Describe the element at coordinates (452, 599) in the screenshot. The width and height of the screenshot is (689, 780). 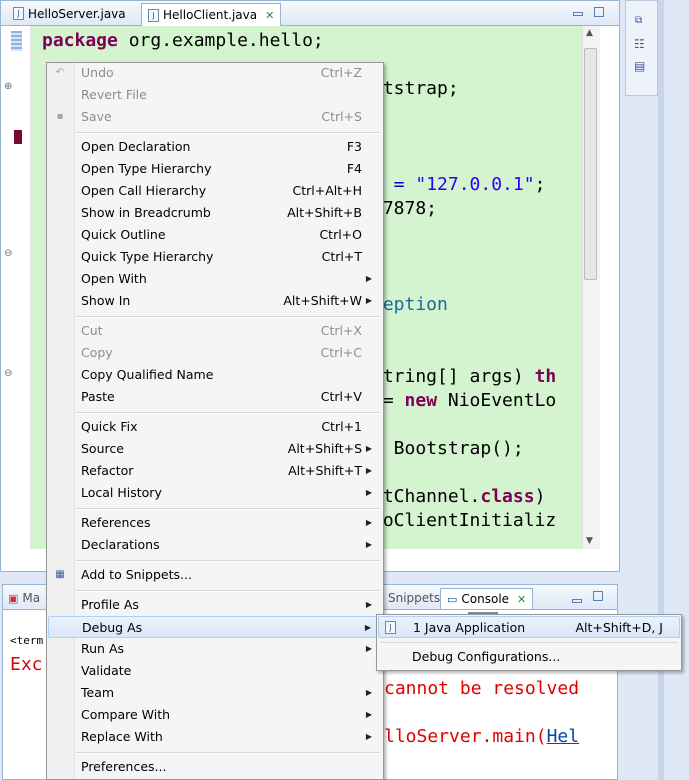
I see `console-icon: ▭` at that location.